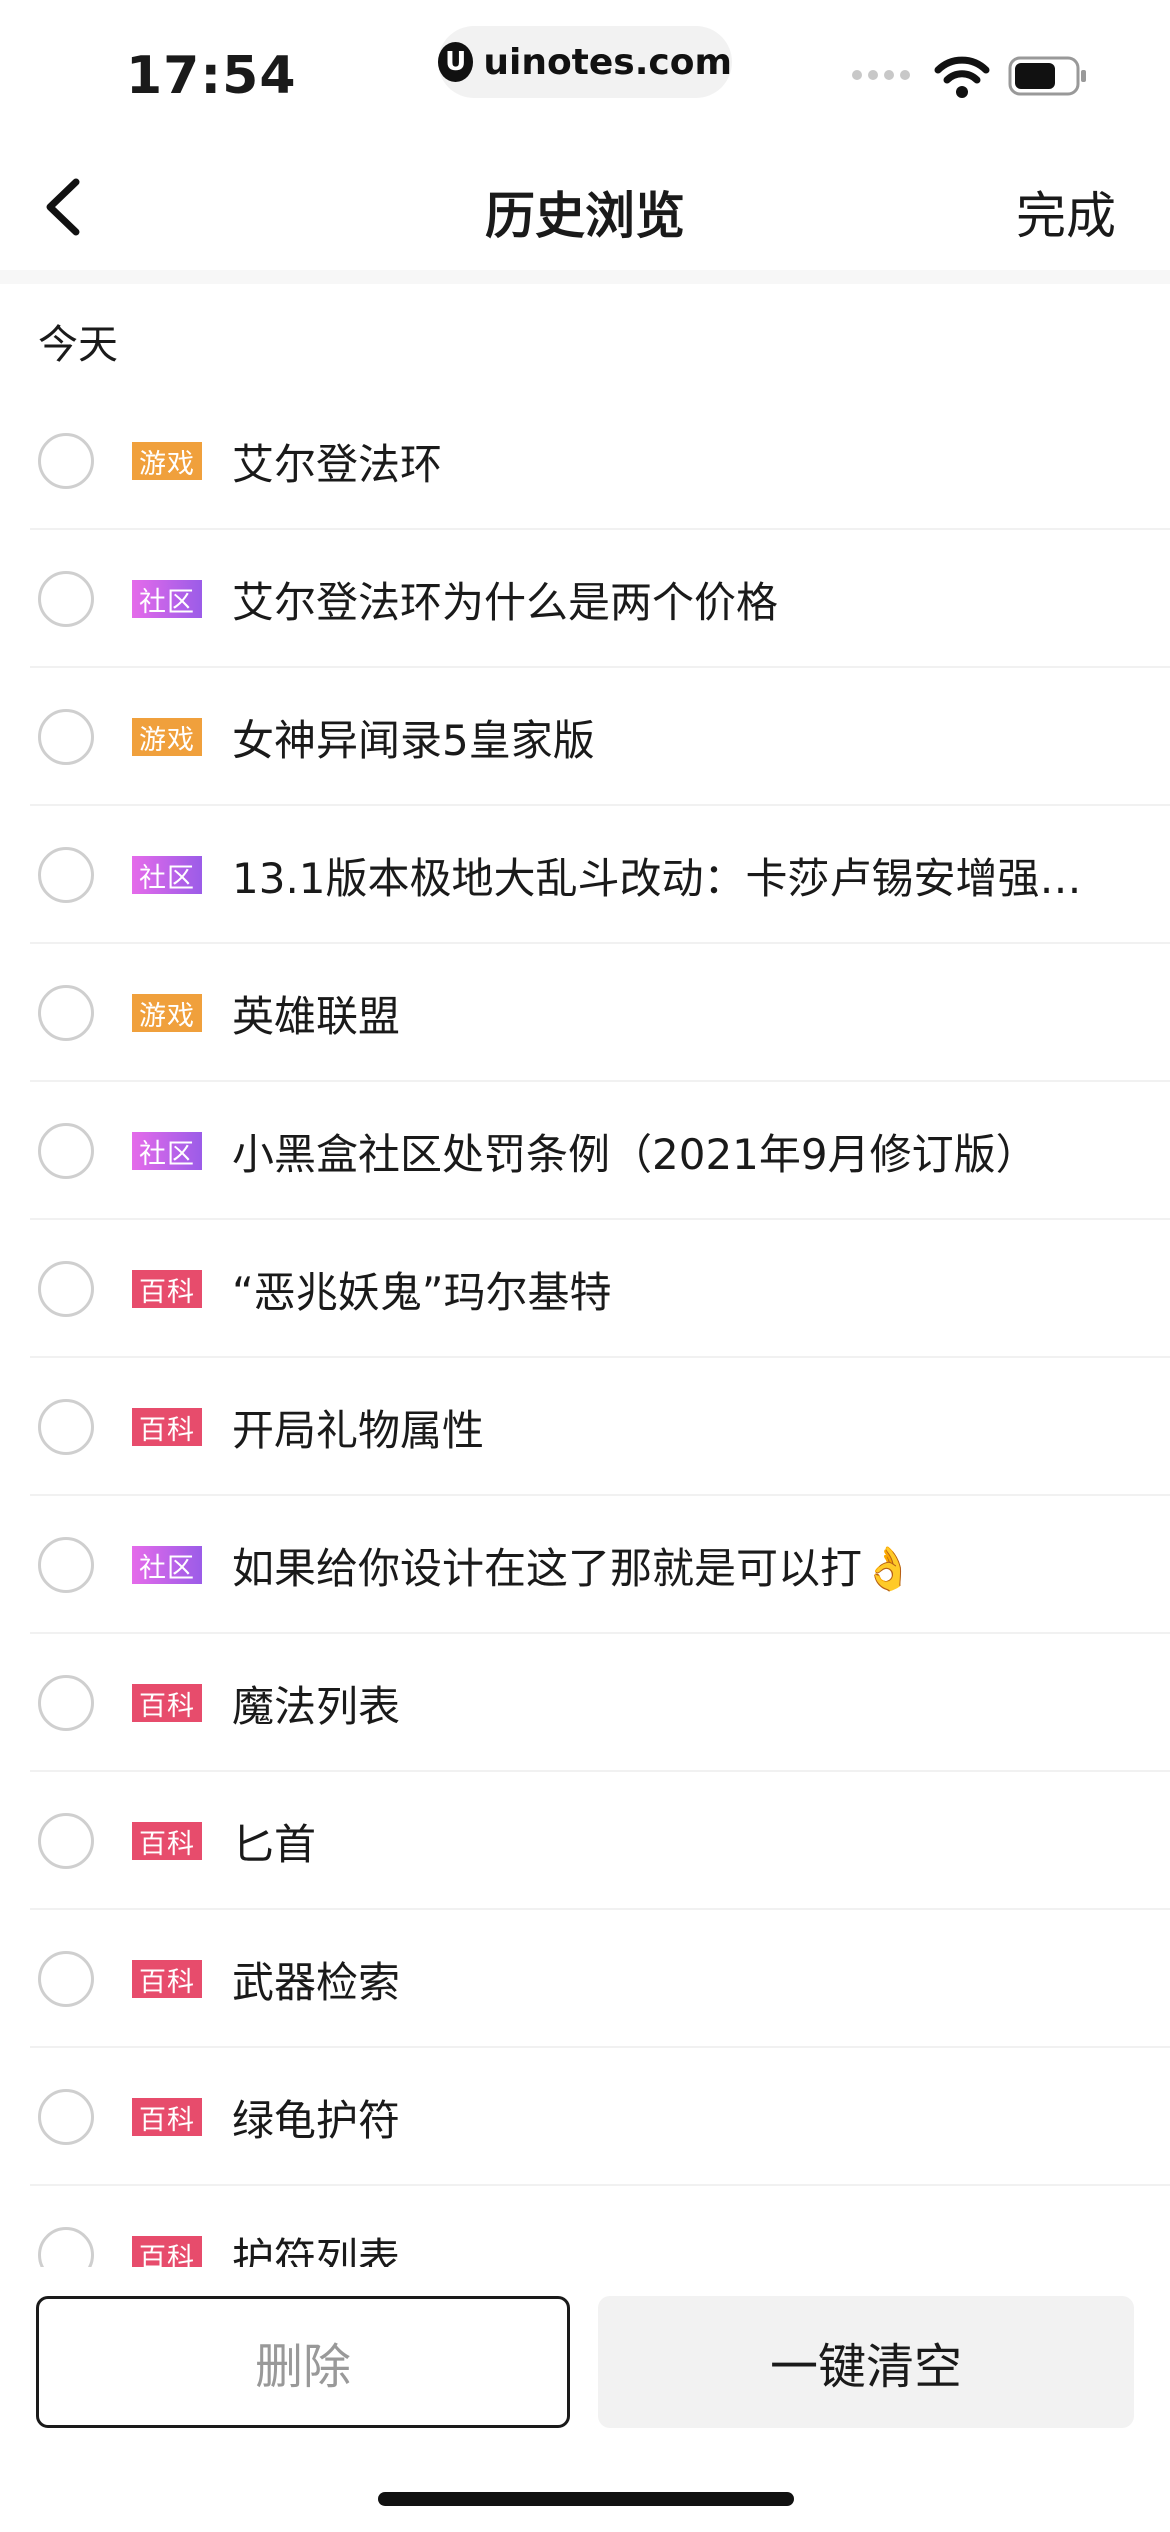  I want to click on history-item: 游戏 女神异闻录5皇家版, so click(585, 737).